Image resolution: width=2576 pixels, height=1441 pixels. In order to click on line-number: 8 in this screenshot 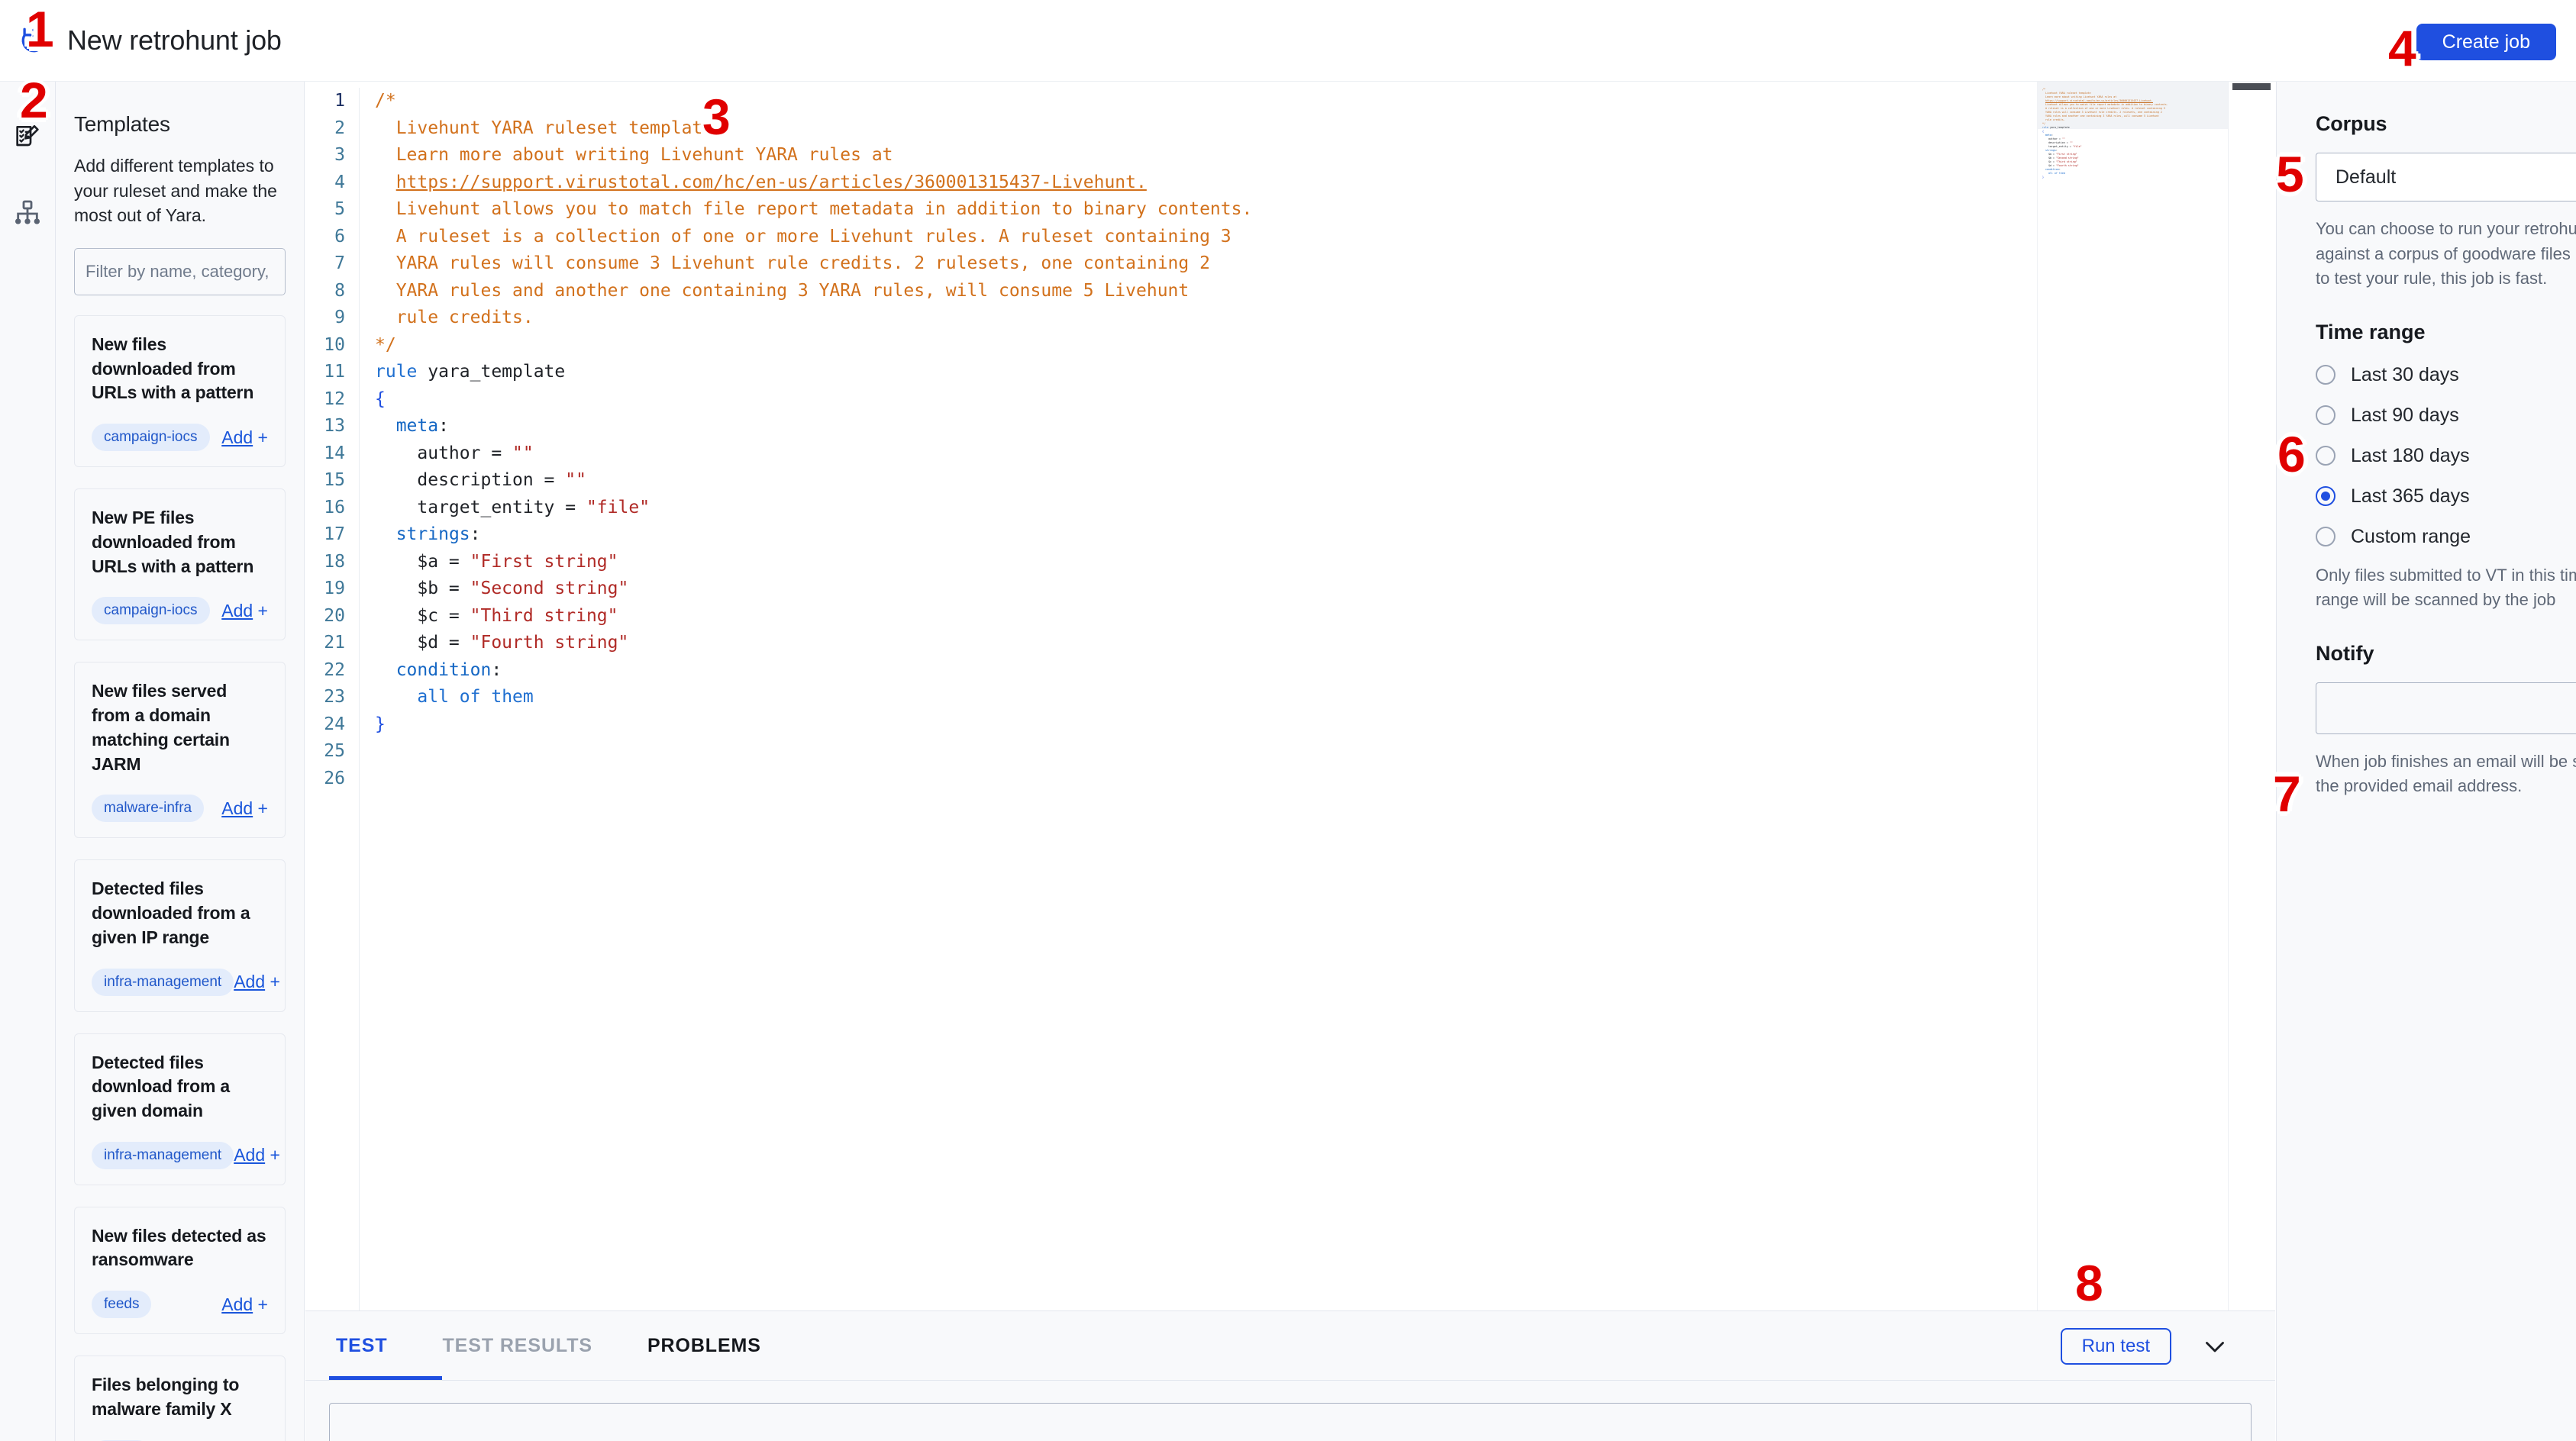, I will do `click(339, 290)`.